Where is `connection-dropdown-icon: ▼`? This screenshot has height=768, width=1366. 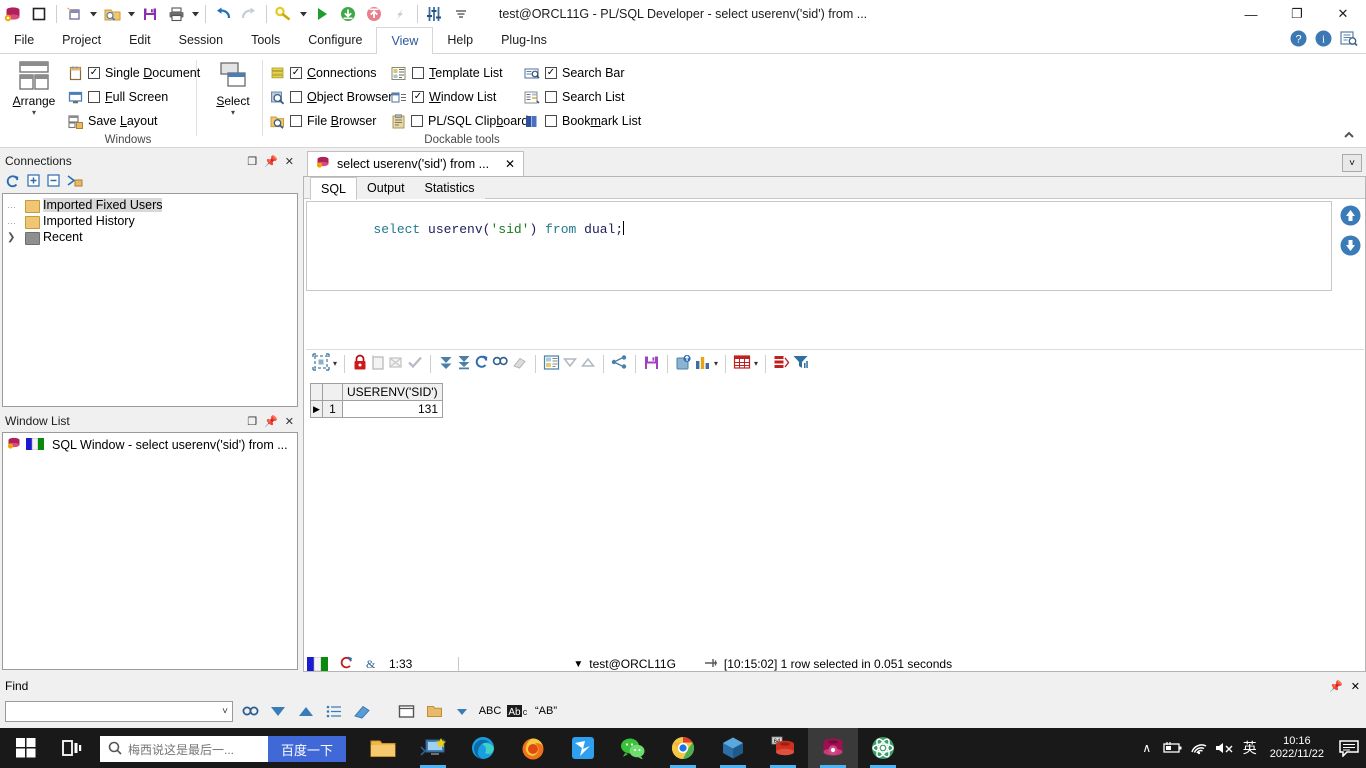 connection-dropdown-icon: ▼ is located at coordinates (578, 664).